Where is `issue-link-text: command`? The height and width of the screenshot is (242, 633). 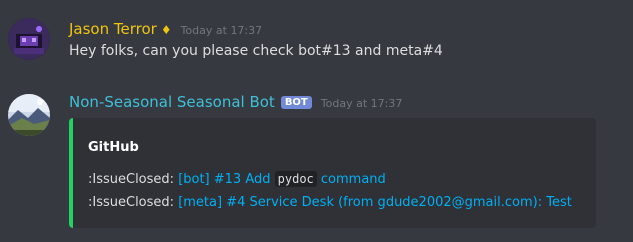
issue-link-text: command is located at coordinates (351, 179).